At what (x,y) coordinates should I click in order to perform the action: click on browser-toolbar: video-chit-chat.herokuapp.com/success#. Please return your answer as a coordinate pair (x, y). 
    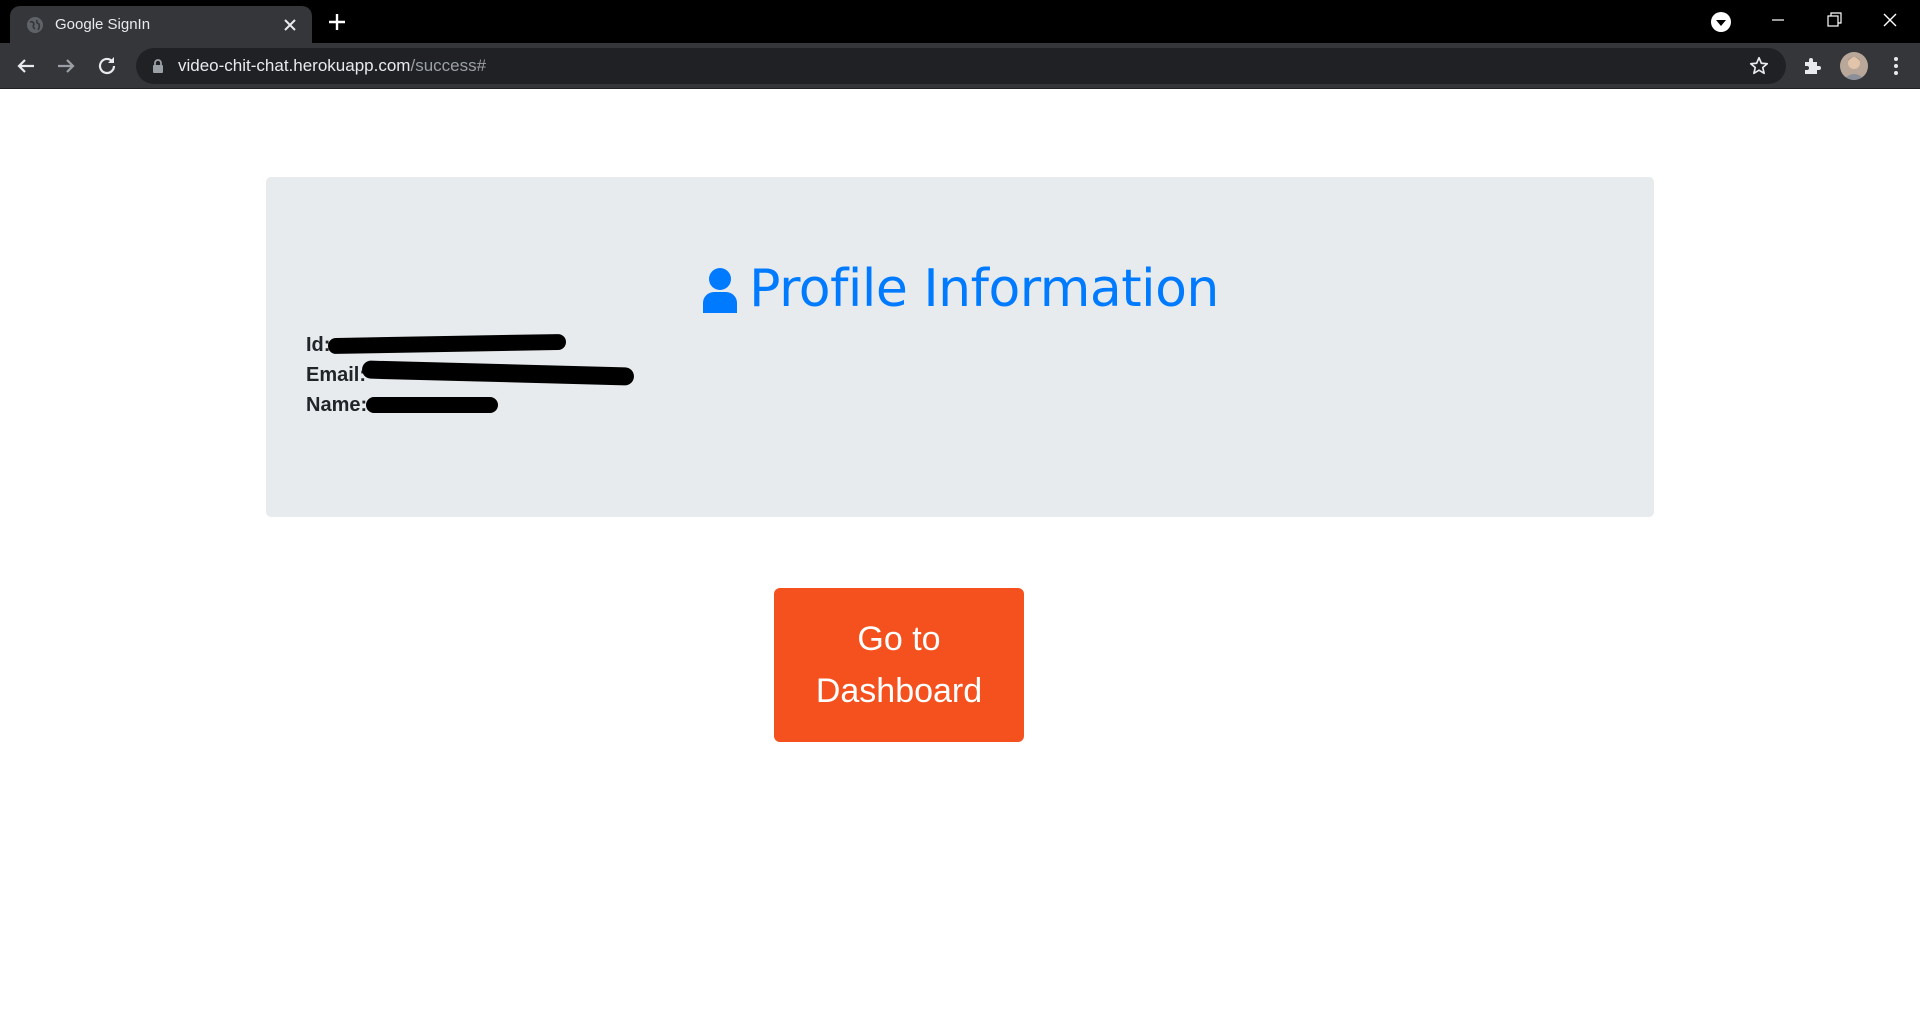
    Looking at the image, I should click on (960, 66).